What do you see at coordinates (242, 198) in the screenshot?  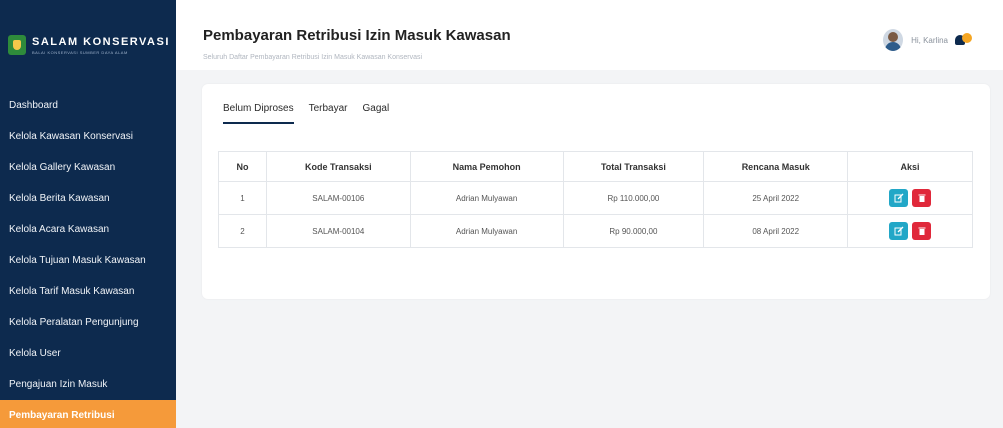 I see `cell-no: 1` at bounding box center [242, 198].